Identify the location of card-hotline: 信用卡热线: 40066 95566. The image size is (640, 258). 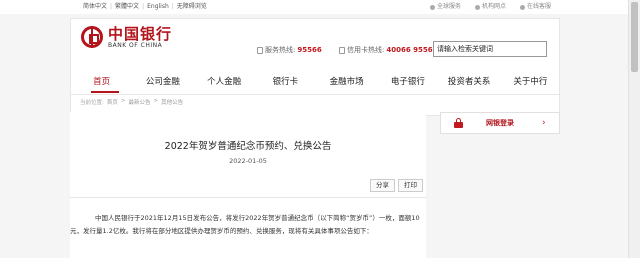
(388, 50).